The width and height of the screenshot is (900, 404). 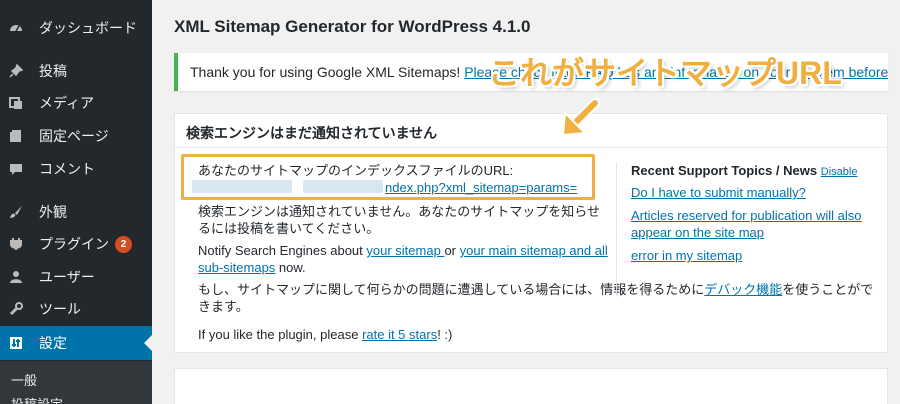 What do you see at coordinates (724, 170) in the screenshot?
I see `support-title: Recent Support Topics / News` at bounding box center [724, 170].